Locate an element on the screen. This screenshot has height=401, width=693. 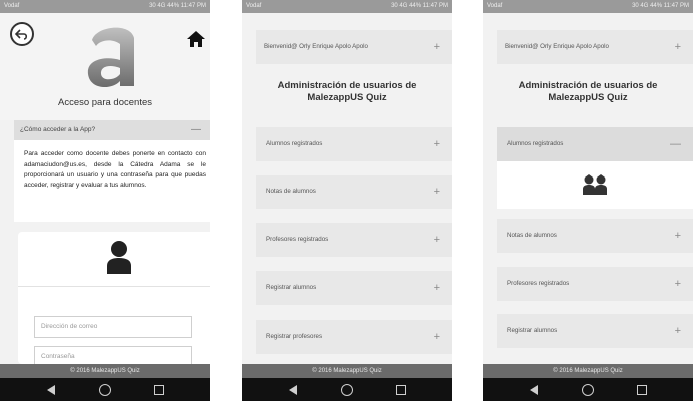
back-button is located at coordinates (22, 34).